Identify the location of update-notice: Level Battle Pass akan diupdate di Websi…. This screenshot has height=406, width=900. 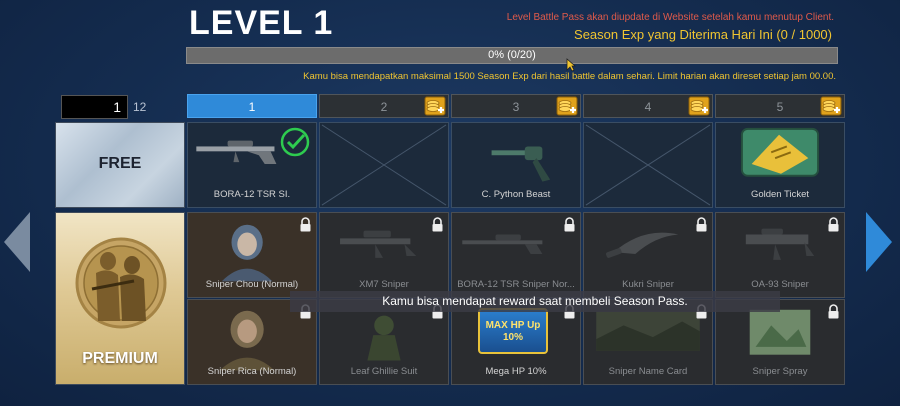
(670, 17).